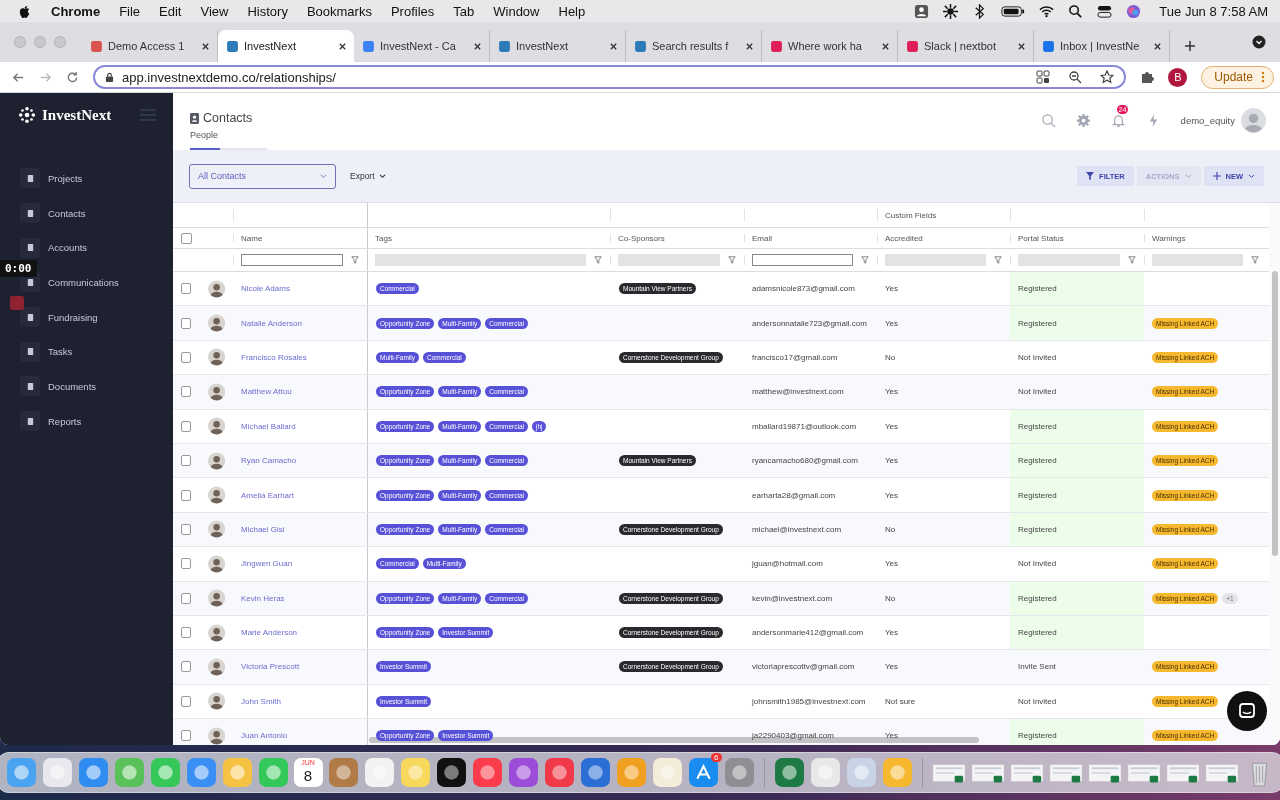 The height and width of the screenshot is (800, 1280). Describe the element at coordinates (1134, 11) in the screenshot. I see `orb-icon` at that location.